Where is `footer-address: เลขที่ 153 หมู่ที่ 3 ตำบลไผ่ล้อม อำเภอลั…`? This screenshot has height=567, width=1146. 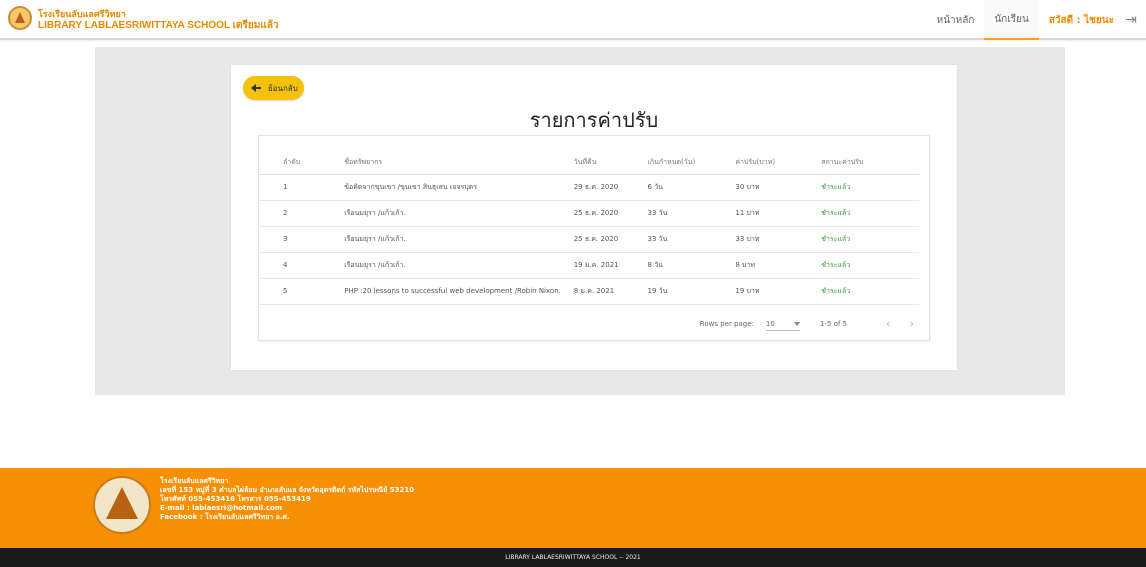
footer-address: เลขที่ 153 หมู่ที่ 3 ตำบลไผ่ล้อม อำเภอลั… is located at coordinates (287, 490).